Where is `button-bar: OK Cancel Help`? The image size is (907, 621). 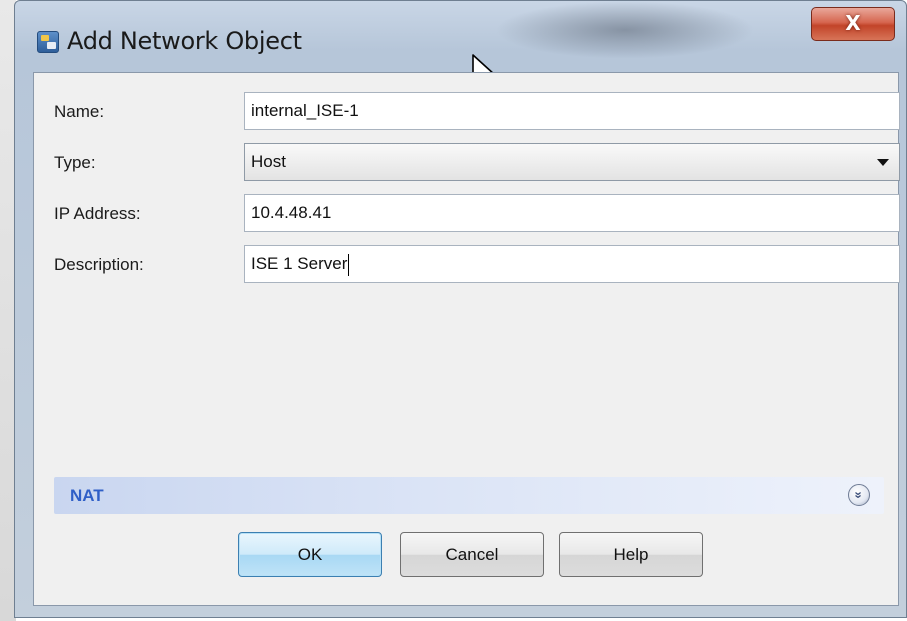 button-bar: OK Cancel Help is located at coordinates (466, 557).